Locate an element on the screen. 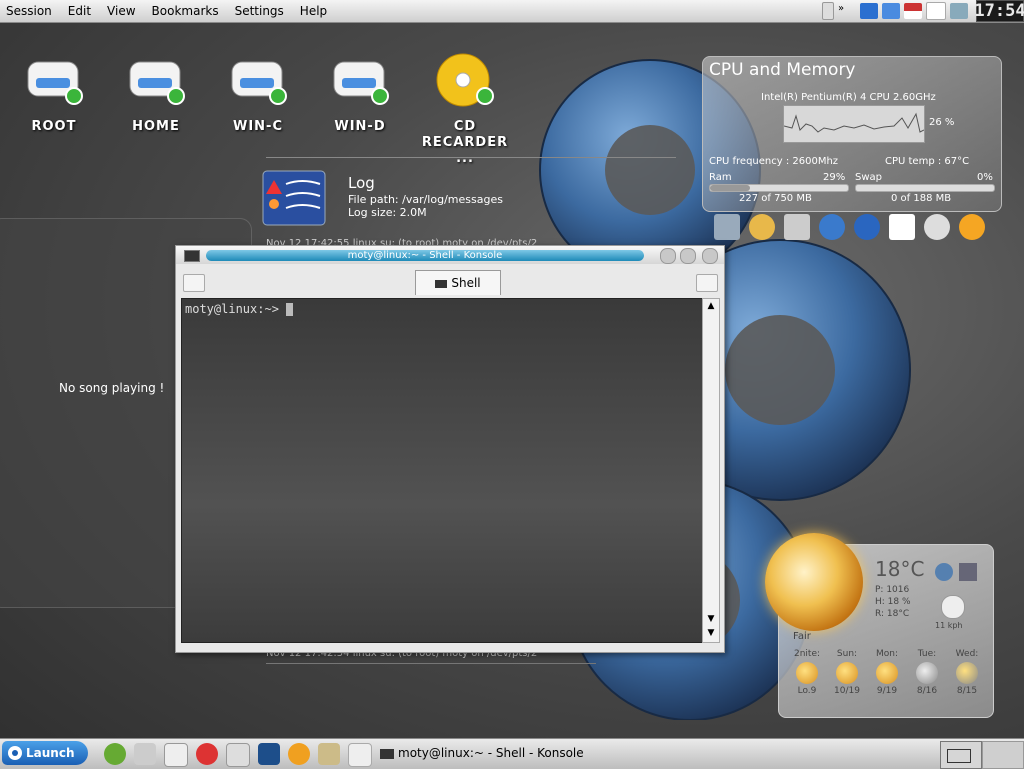  player-status: No song playing ! is located at coordinates (112, 388).